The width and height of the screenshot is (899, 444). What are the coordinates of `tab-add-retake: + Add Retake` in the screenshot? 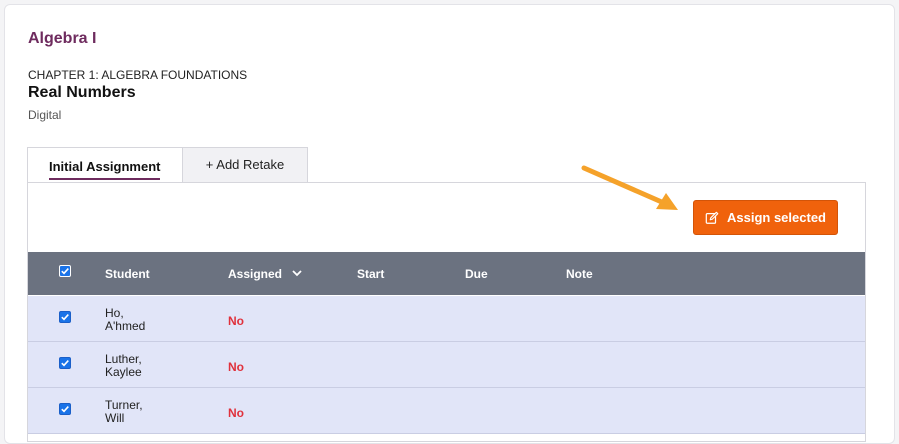 It's located at (245, 165).